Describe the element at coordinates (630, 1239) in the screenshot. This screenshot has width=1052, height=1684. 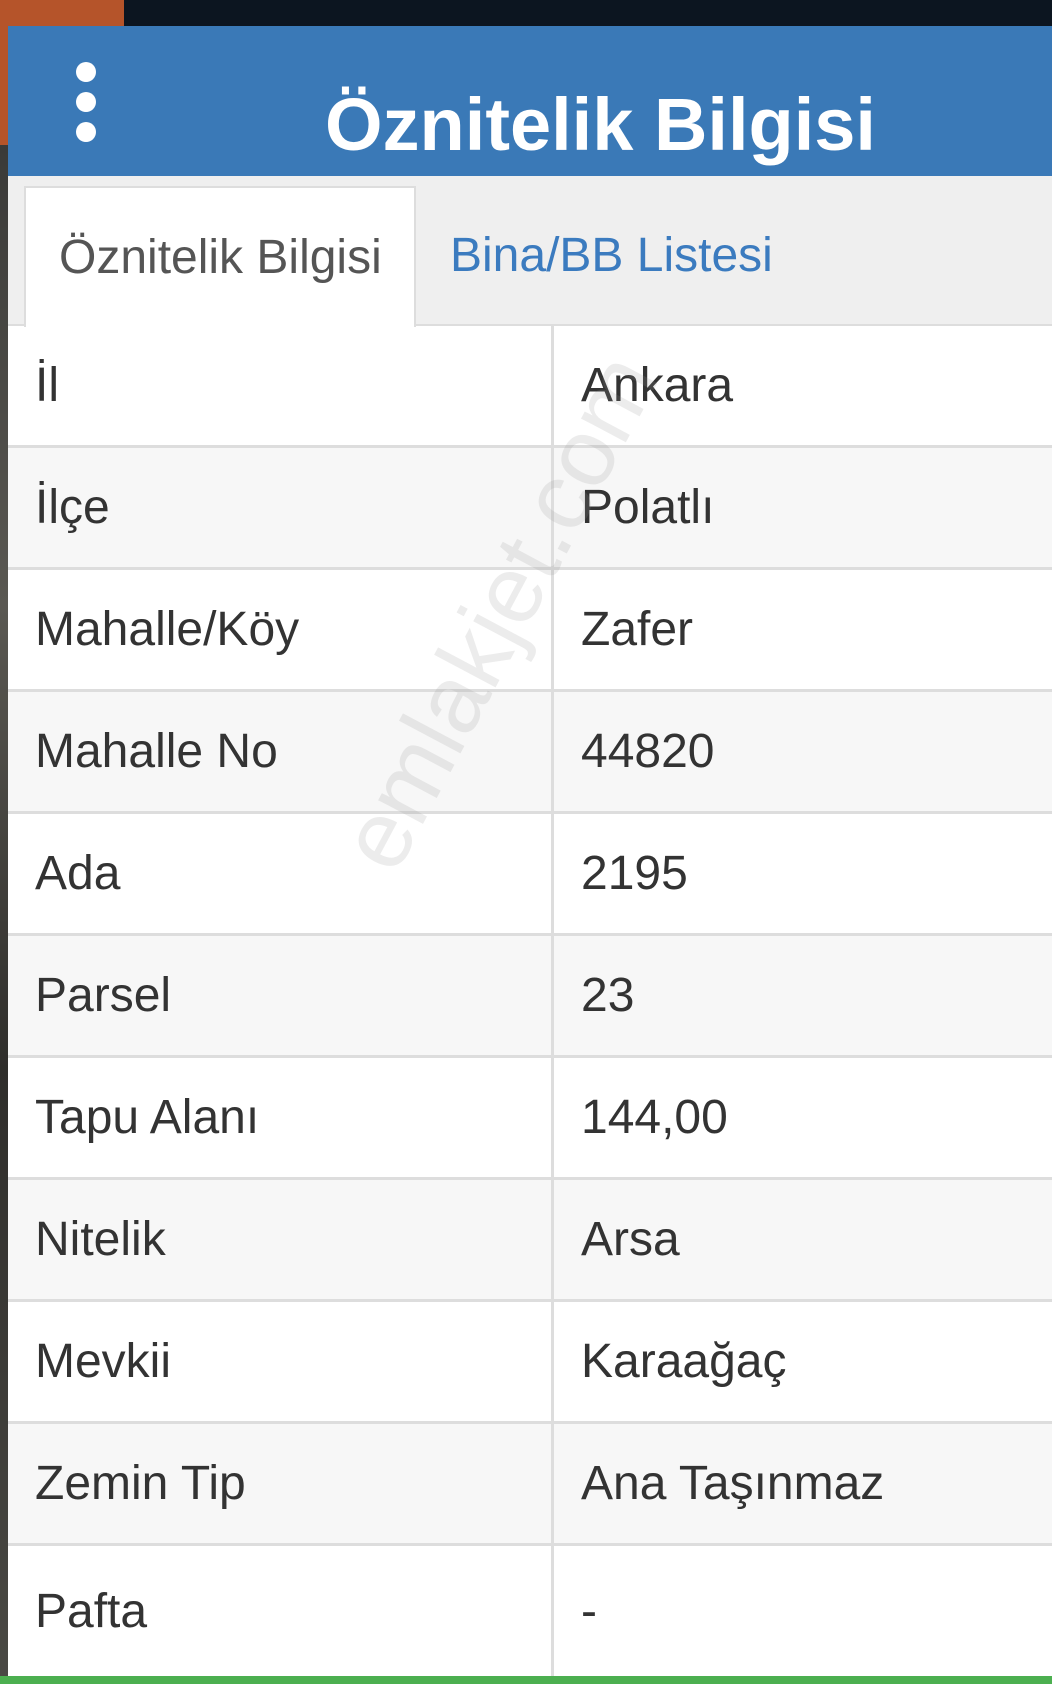
I see `attribute-value: Arsa` at that location.